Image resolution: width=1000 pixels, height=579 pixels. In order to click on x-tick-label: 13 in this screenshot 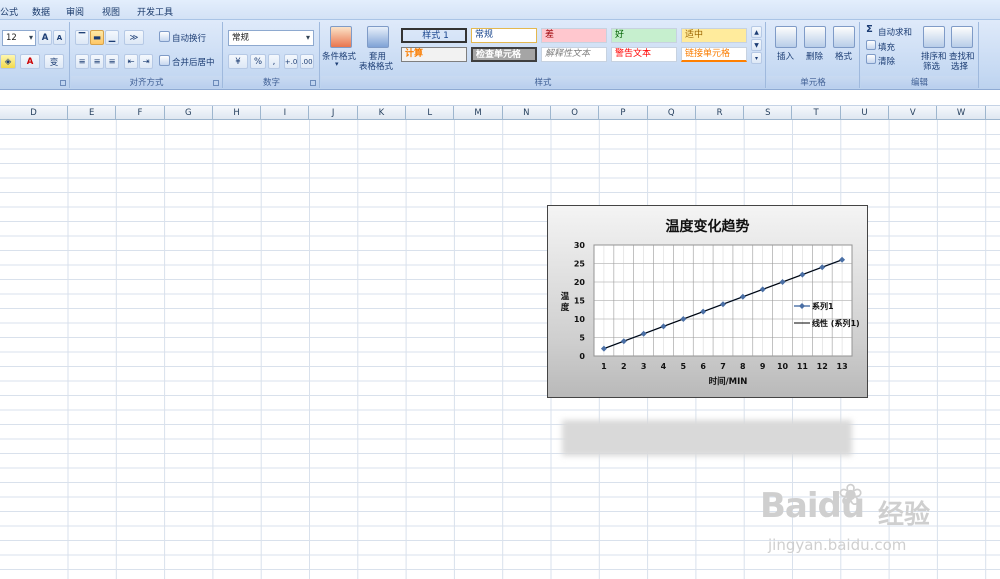, I will do `click(842, 366)`.